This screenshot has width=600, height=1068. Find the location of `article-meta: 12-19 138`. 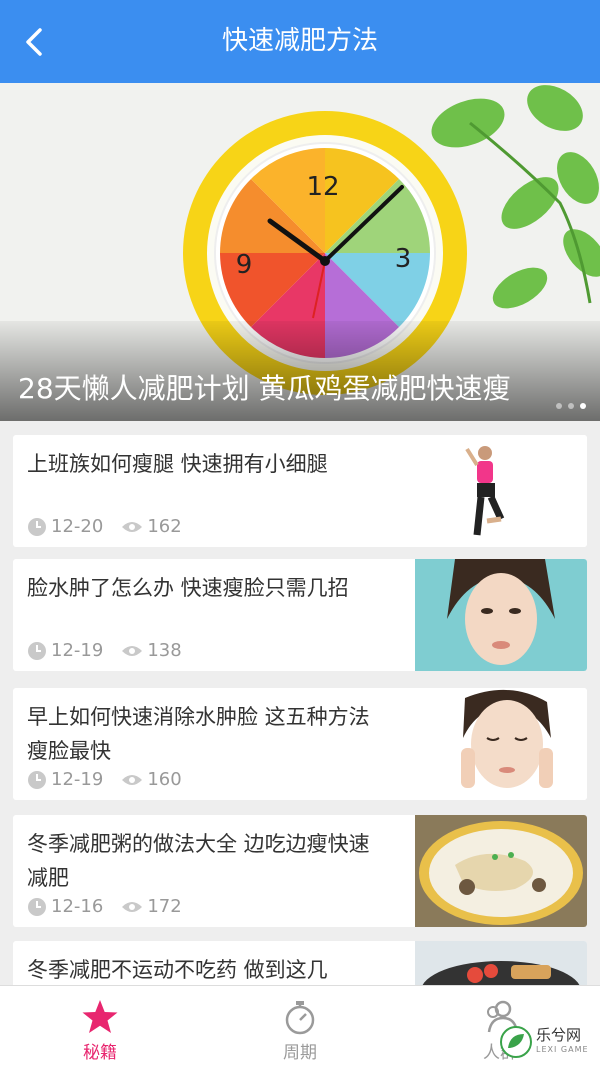

article-meta: 12-19 138 is located at coordinates (104, 650).